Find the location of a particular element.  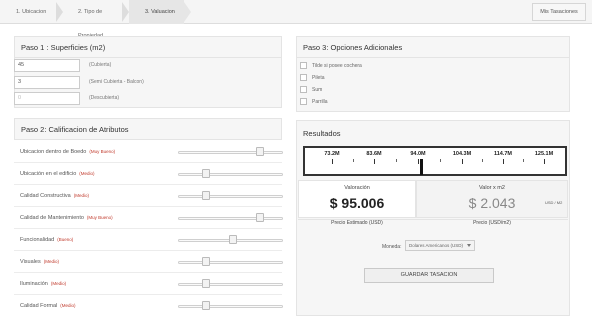

breadcrumb-step-ubicacion: 1. Ubicacion is located at coordinates (29, 12).